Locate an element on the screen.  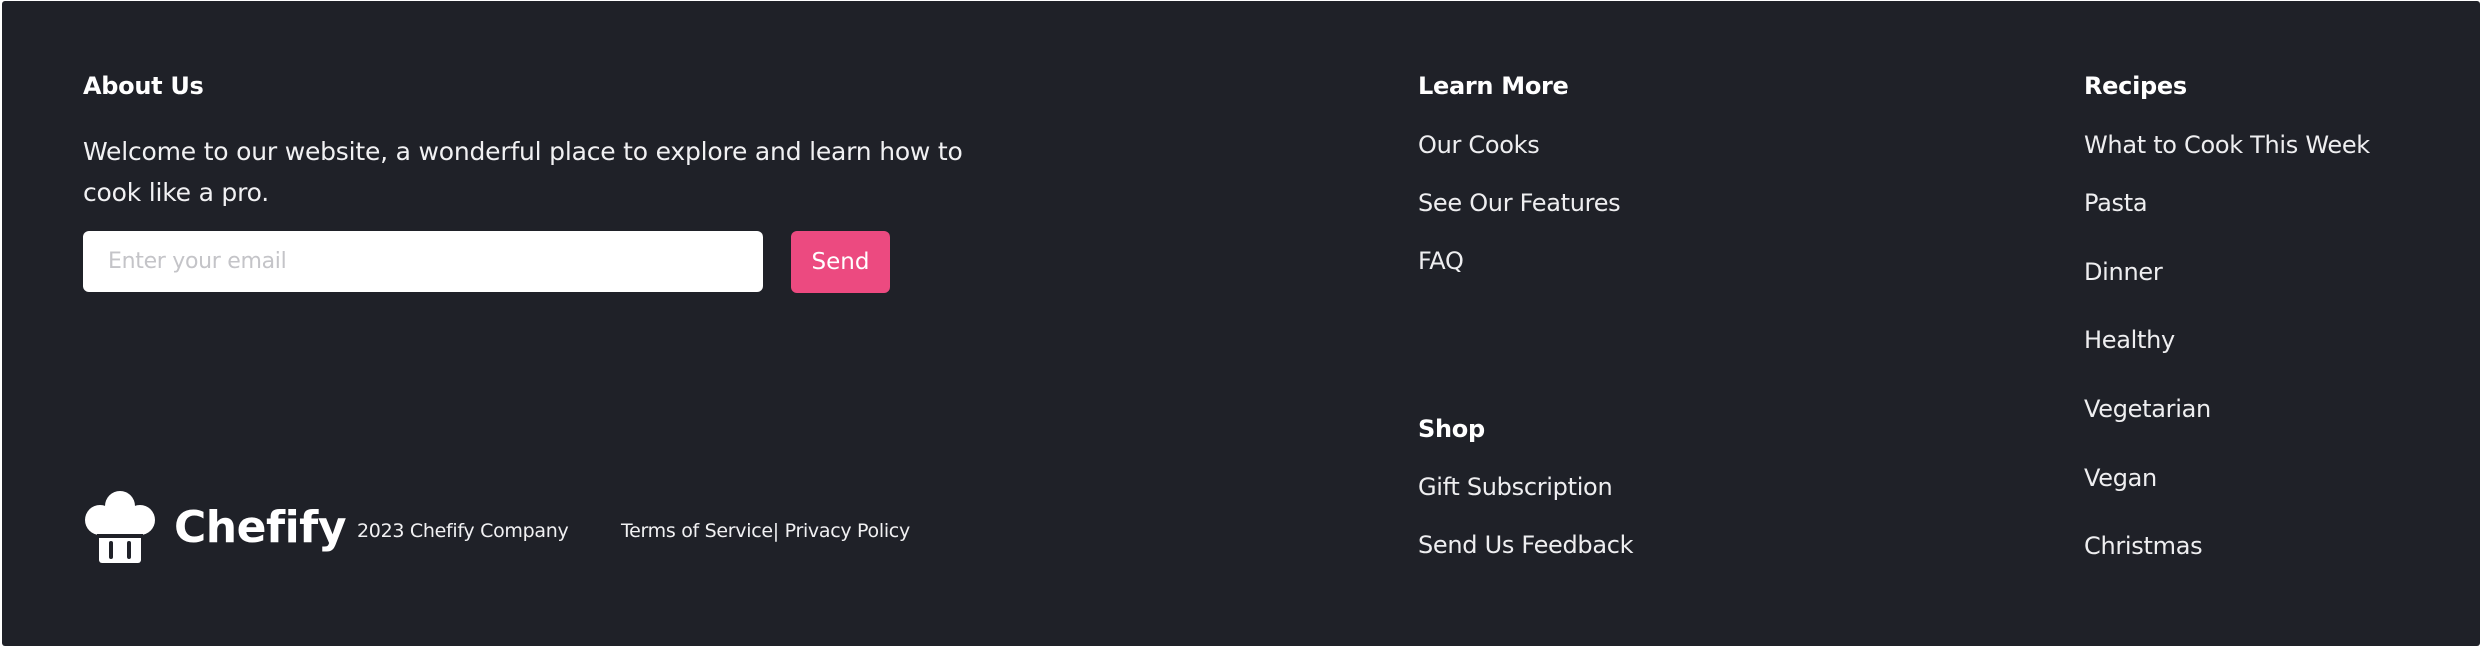
copyright-text: 2023 Chefify Company is located at coordinates (463, 531).